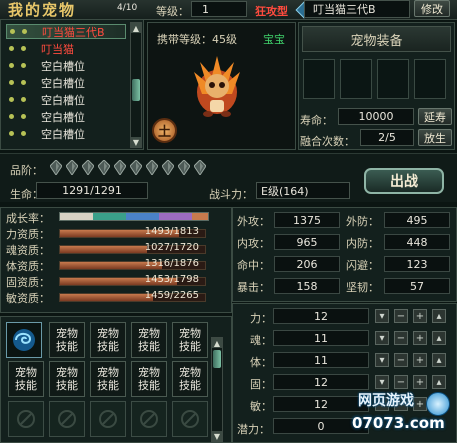  I want to click on aptitude-bar-fill, so click(106, 297).